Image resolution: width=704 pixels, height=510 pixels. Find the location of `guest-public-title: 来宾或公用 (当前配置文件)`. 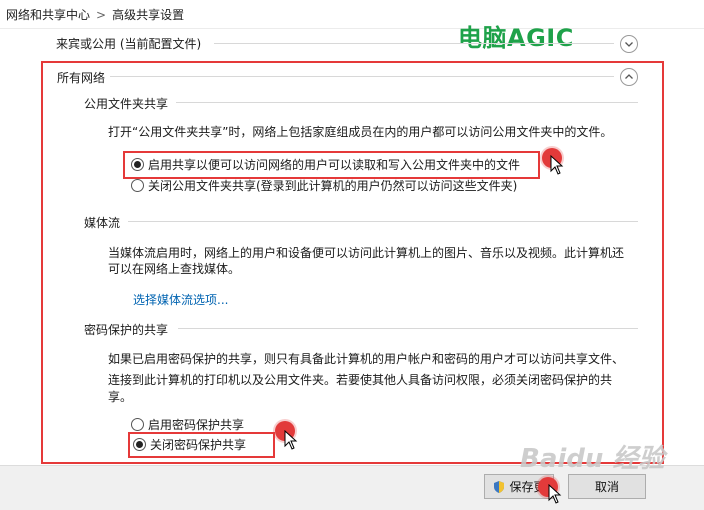

guest-public-title: 来宾或公用 (当前配置文件) is located at coordinates (129, 44).